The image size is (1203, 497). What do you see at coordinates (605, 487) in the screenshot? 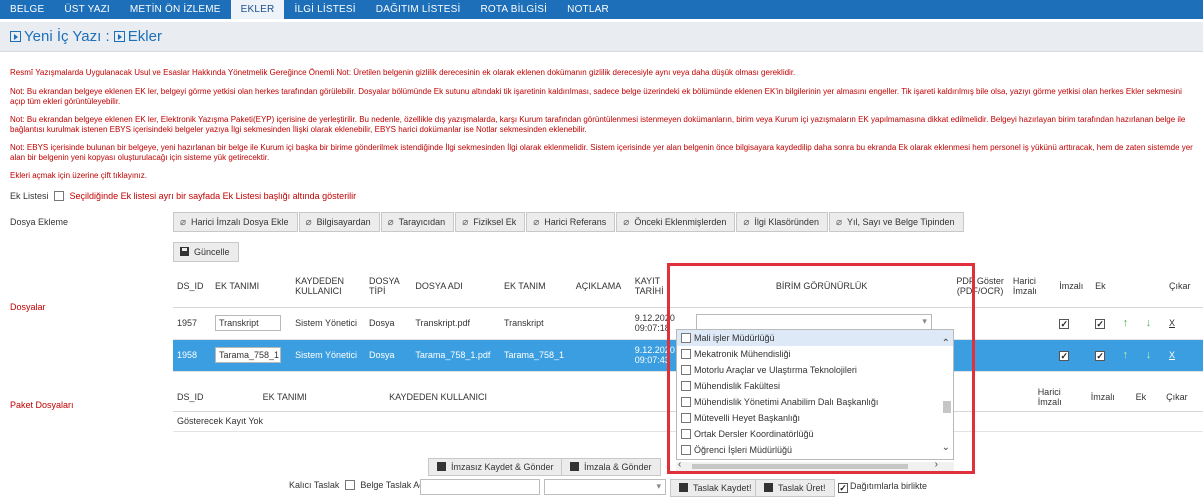
I see `taslak-select: ▾` at bounding box center [605, 487].